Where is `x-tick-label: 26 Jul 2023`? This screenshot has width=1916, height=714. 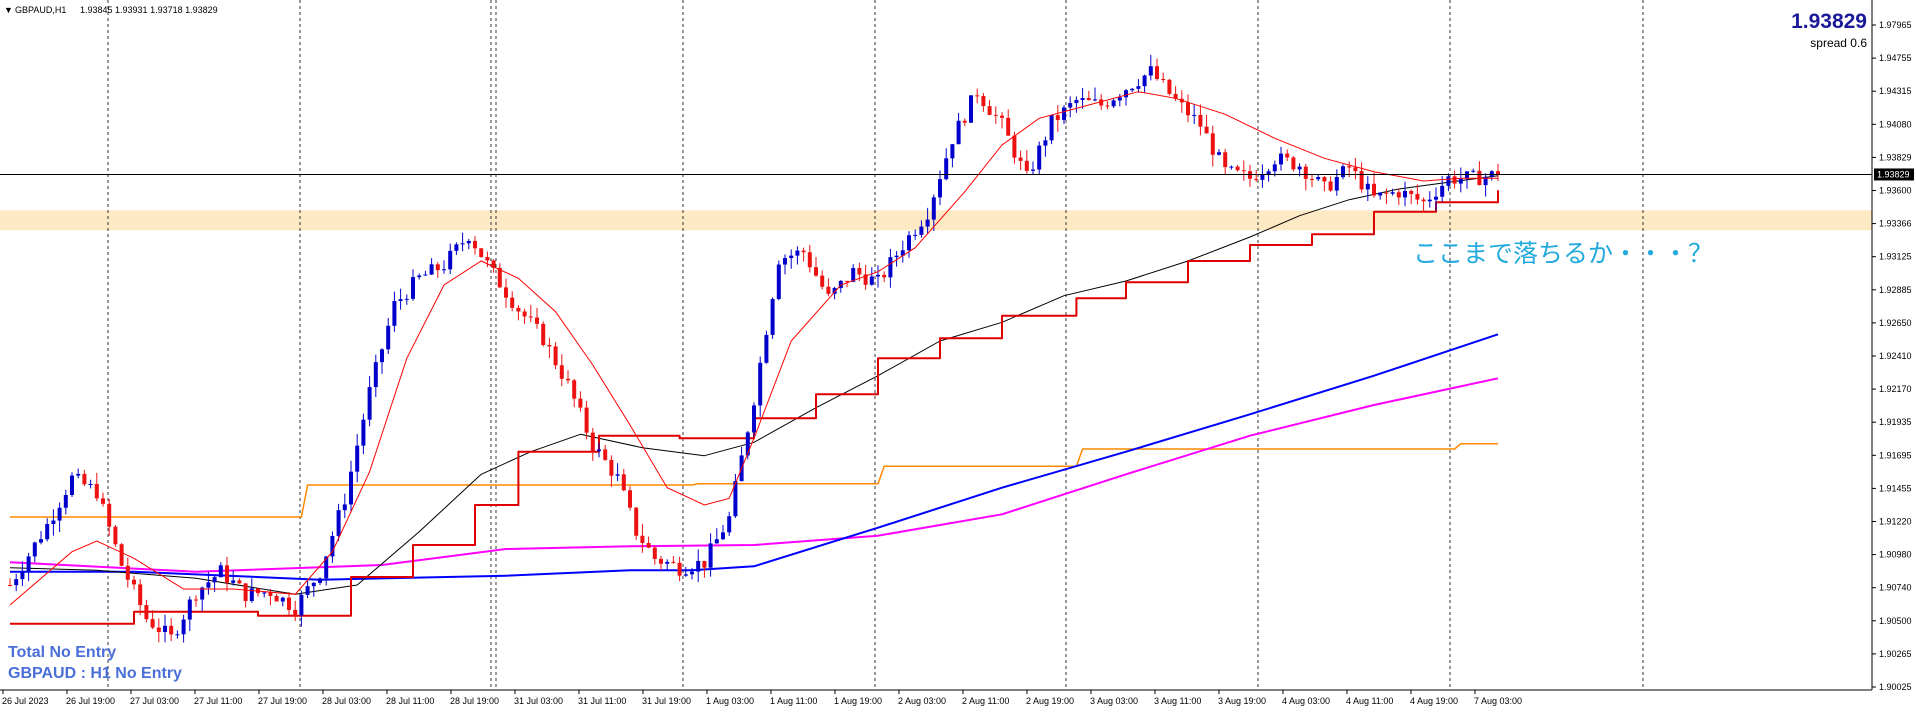 x-tick-label: 26 Jul 2023 is located at coordinates (25, 701).